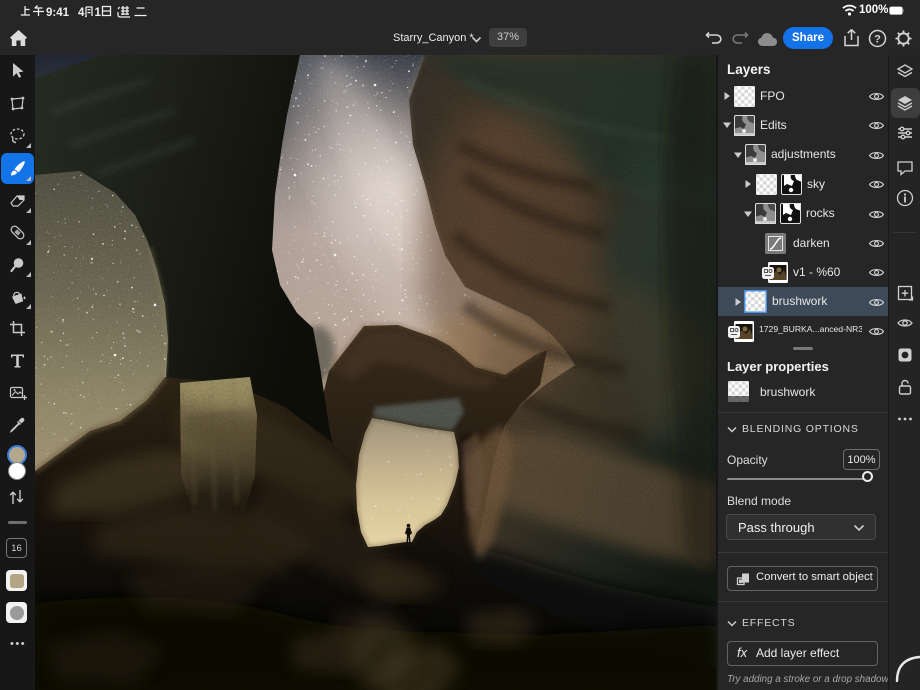  I want to click on svg-text: 4, so click(81, 13).